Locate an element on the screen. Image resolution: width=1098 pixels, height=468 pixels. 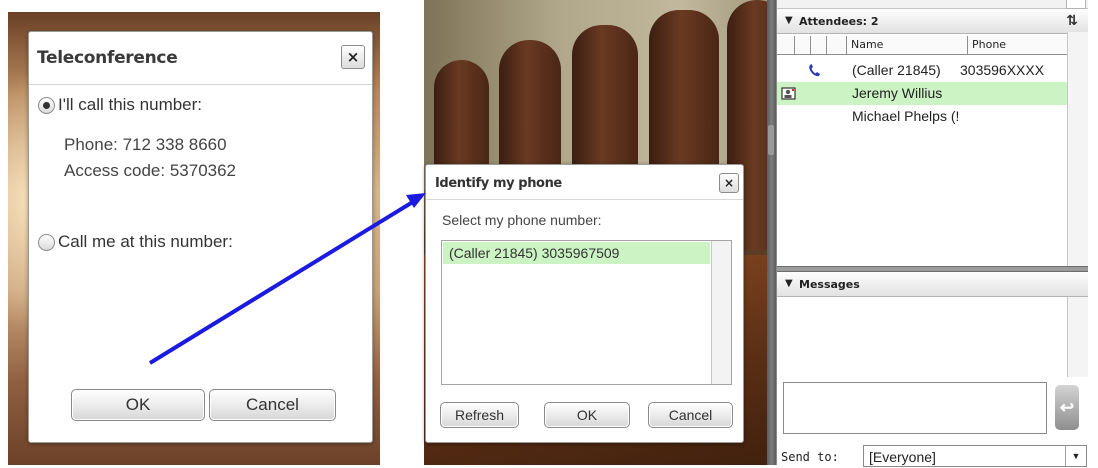
phone-list-item: (Caller 21845) 3035967509 is located at coordinates (576, 253).